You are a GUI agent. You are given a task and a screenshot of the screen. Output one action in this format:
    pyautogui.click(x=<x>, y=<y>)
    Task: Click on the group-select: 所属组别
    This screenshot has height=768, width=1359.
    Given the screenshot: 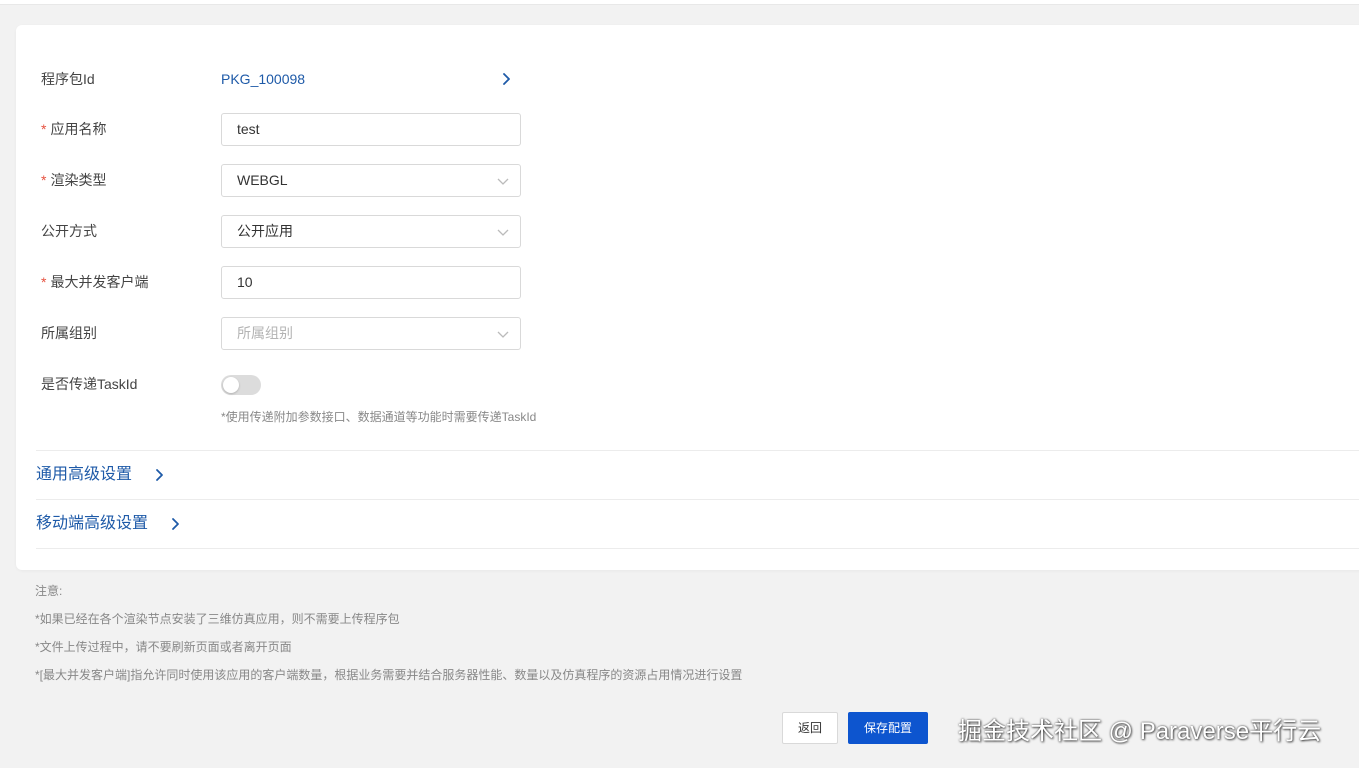 What is the action you would take?
    pyautogui.click(x=371, y=333)
    